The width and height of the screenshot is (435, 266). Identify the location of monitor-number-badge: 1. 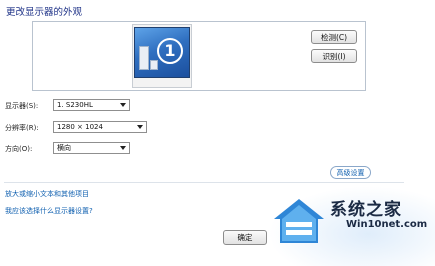
(170, 51).